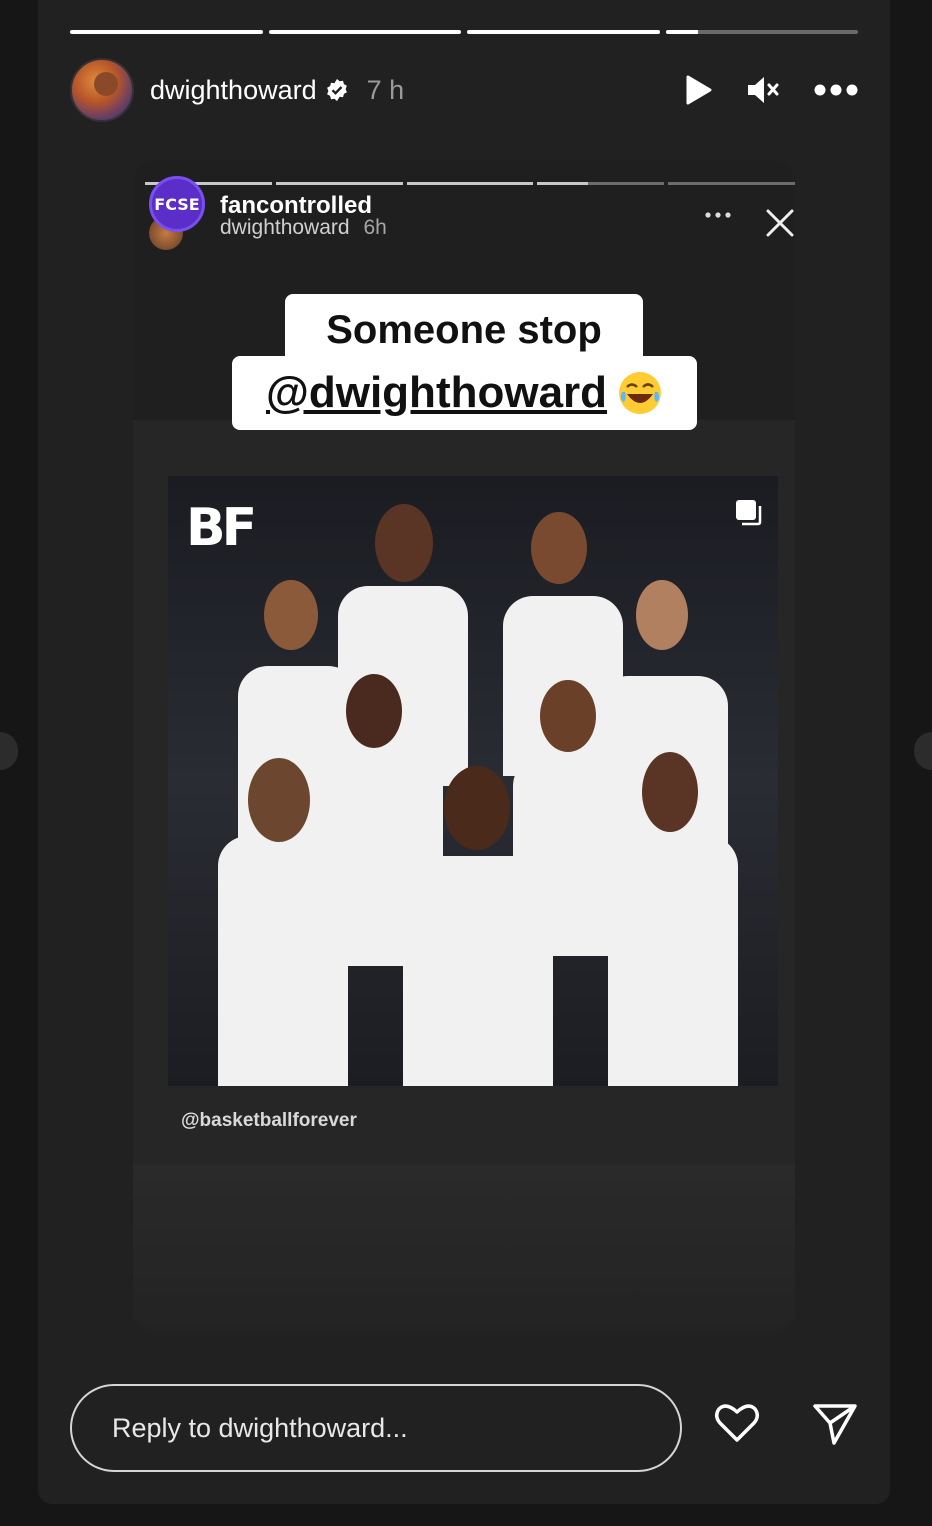  I want to click on carousel-icon, so click(749, 513).